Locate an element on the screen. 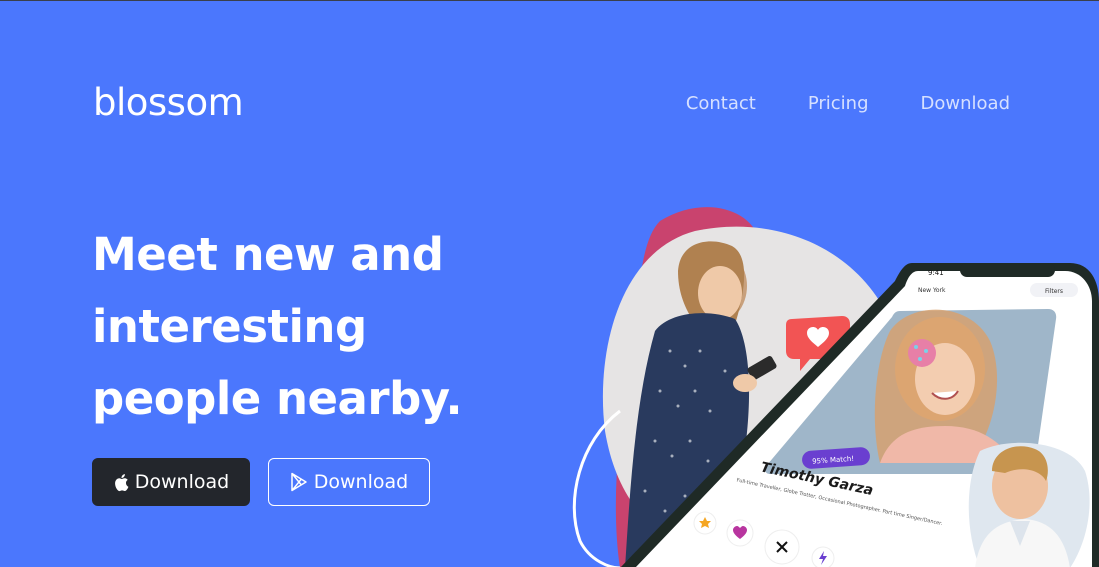 This screenshot has height=567, width=1099. nav-pricing: Pricing is located at coordinates (838, 103).